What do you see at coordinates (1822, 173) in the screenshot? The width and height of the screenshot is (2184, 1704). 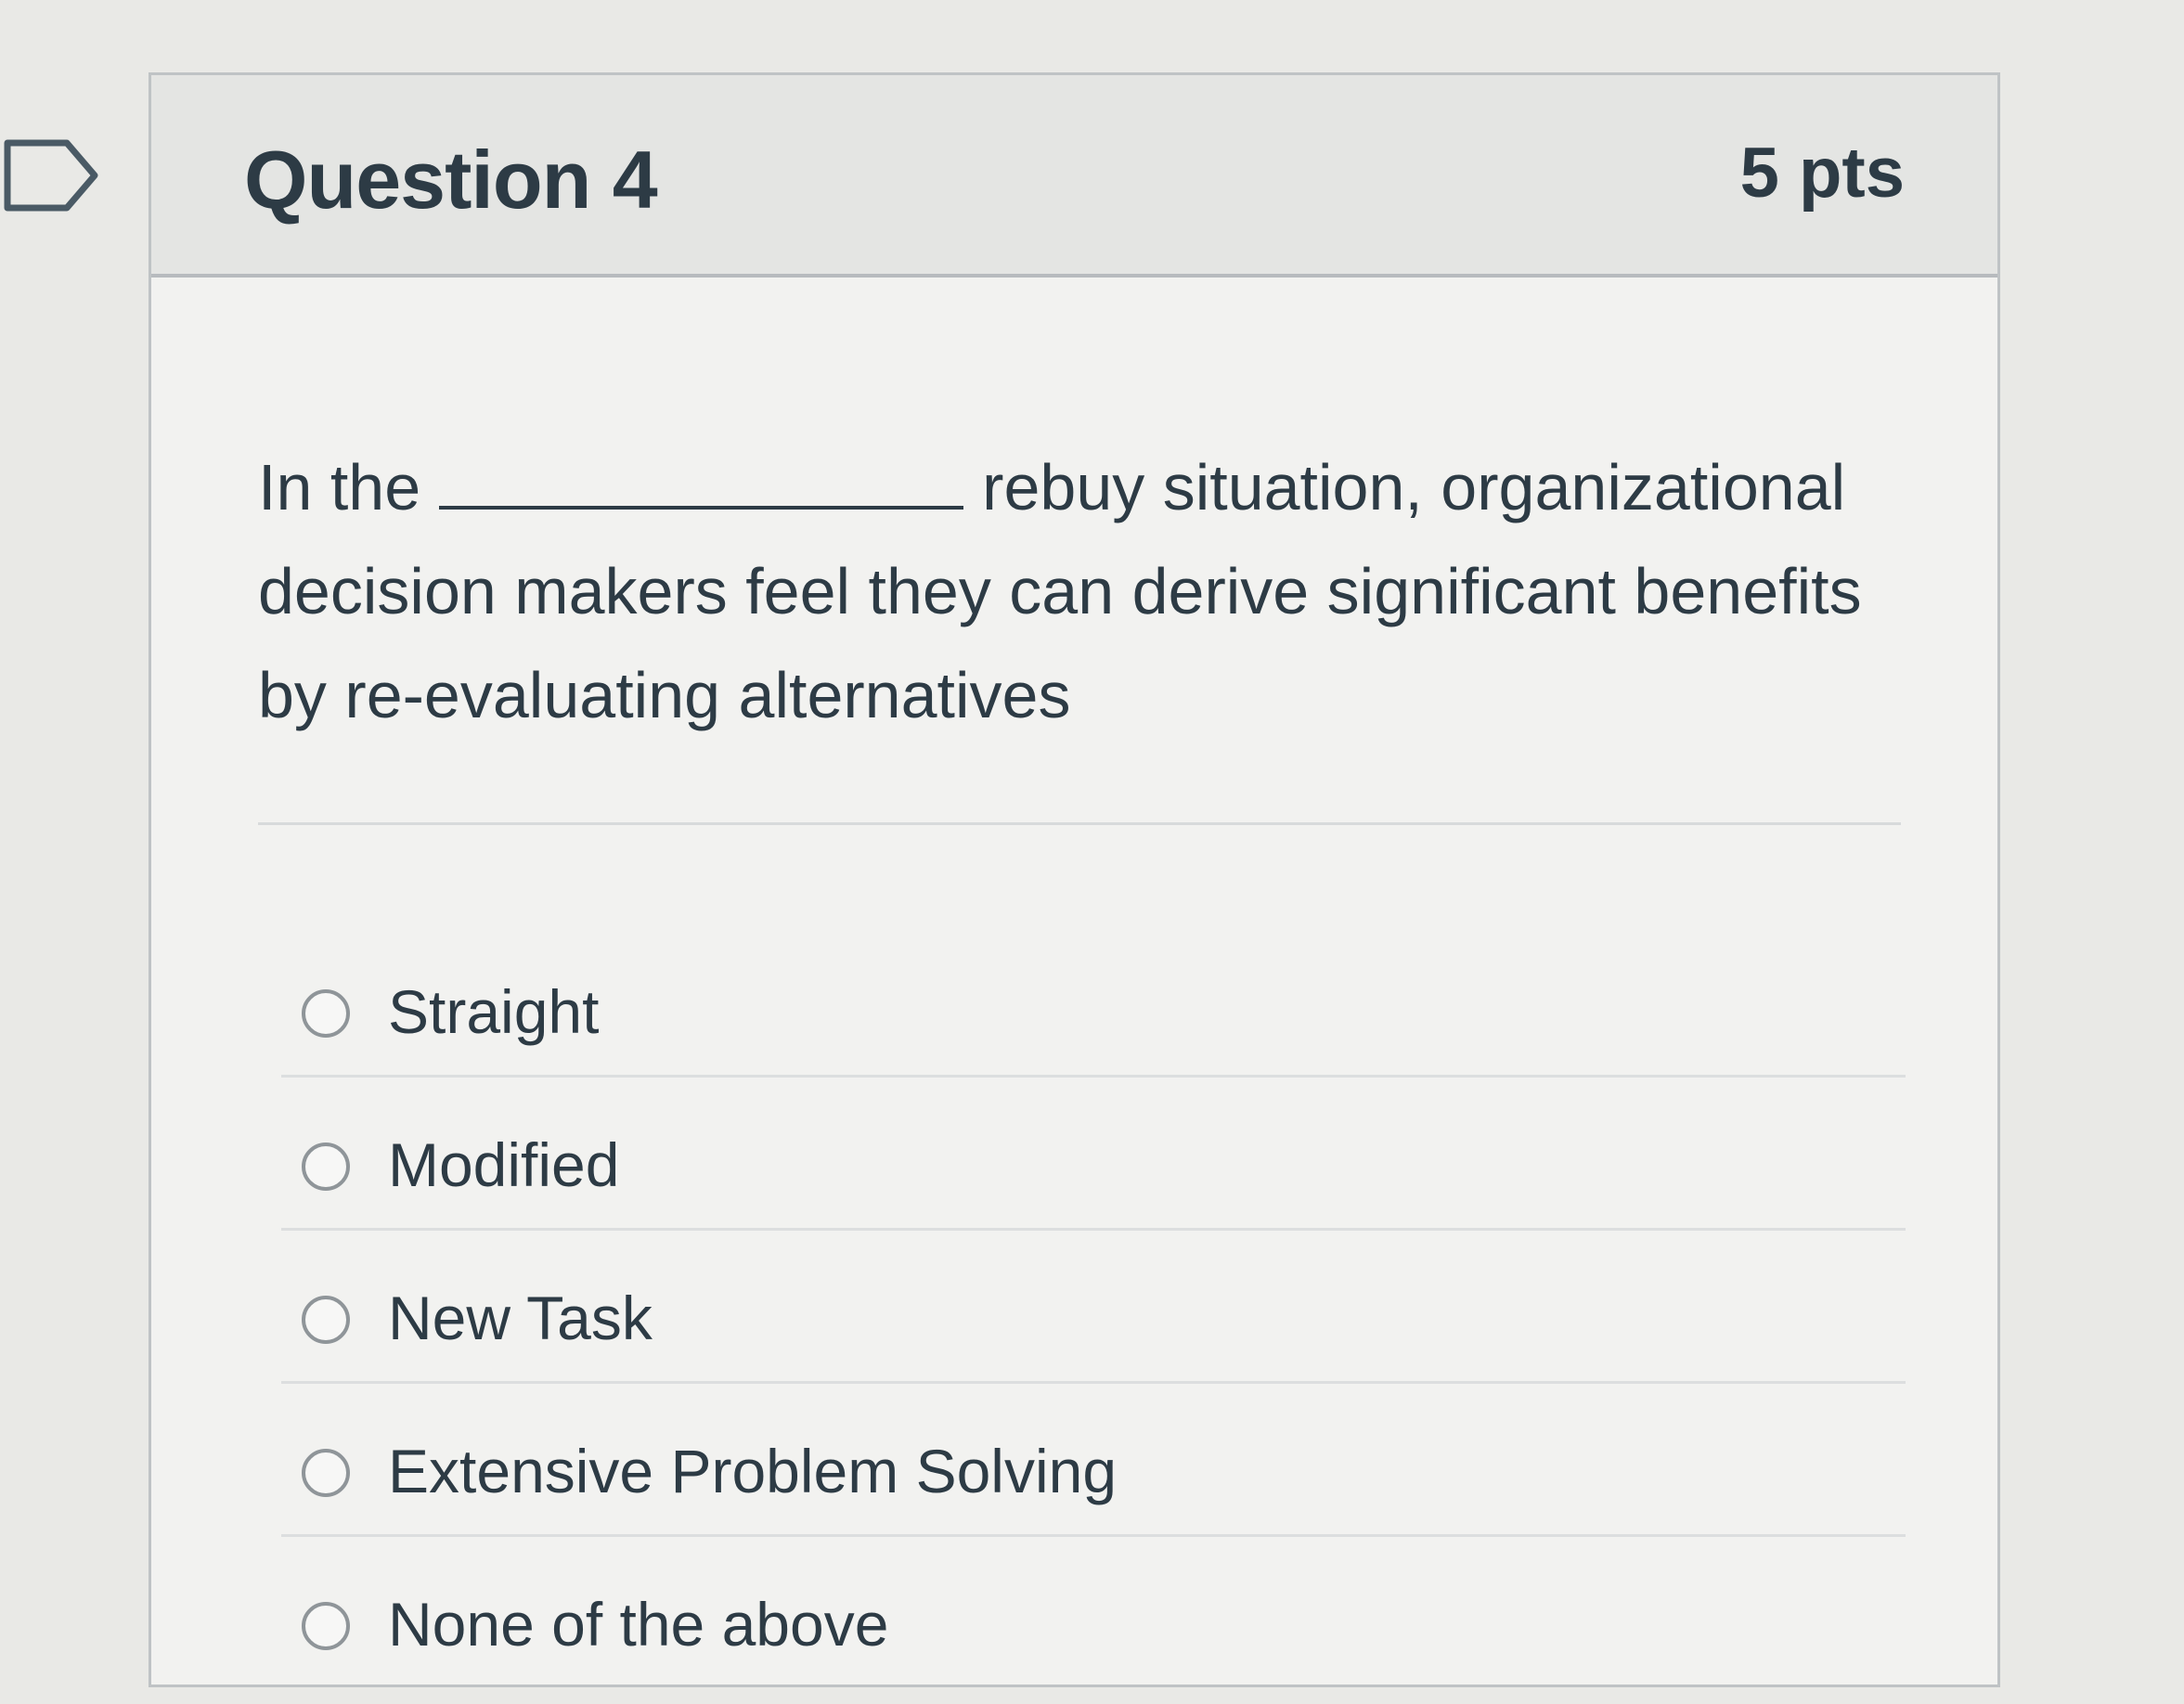 I see `question-points: 5 pts` at bounding box center [1822, 173].